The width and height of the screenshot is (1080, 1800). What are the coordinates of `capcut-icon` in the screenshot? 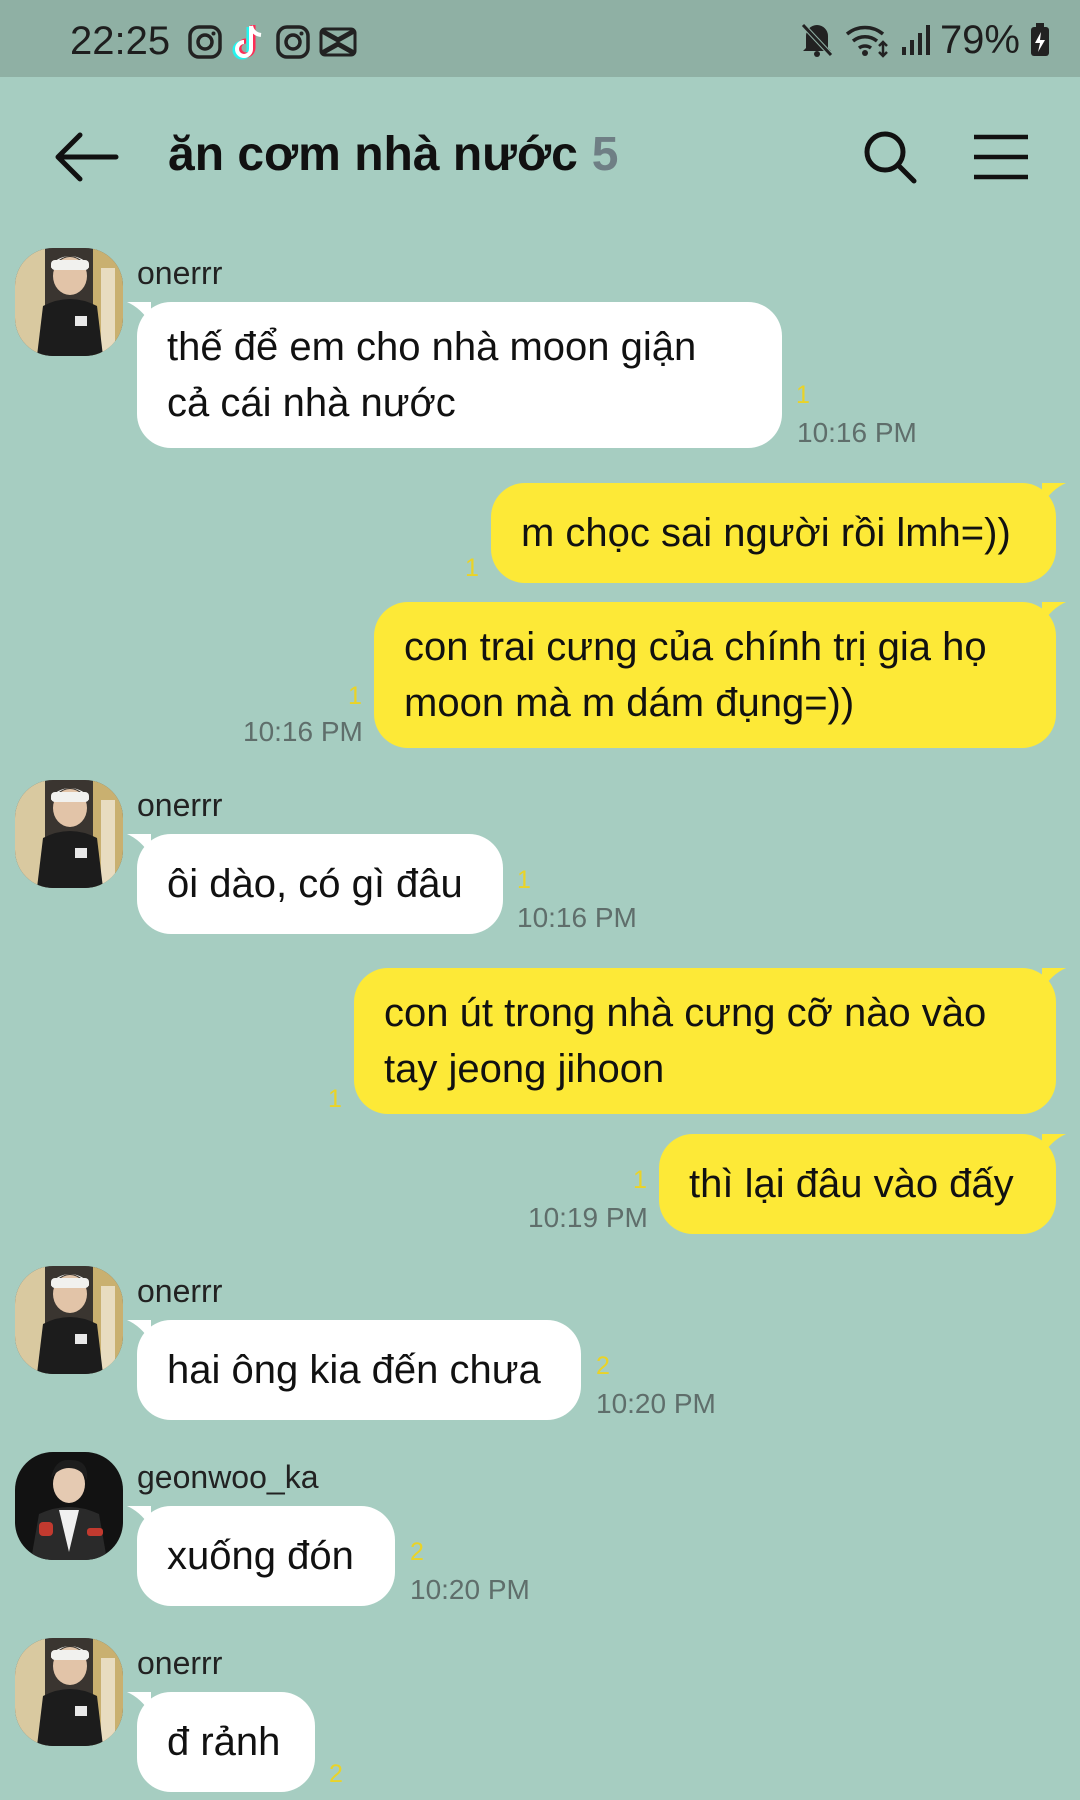 It's located at (338, 42).